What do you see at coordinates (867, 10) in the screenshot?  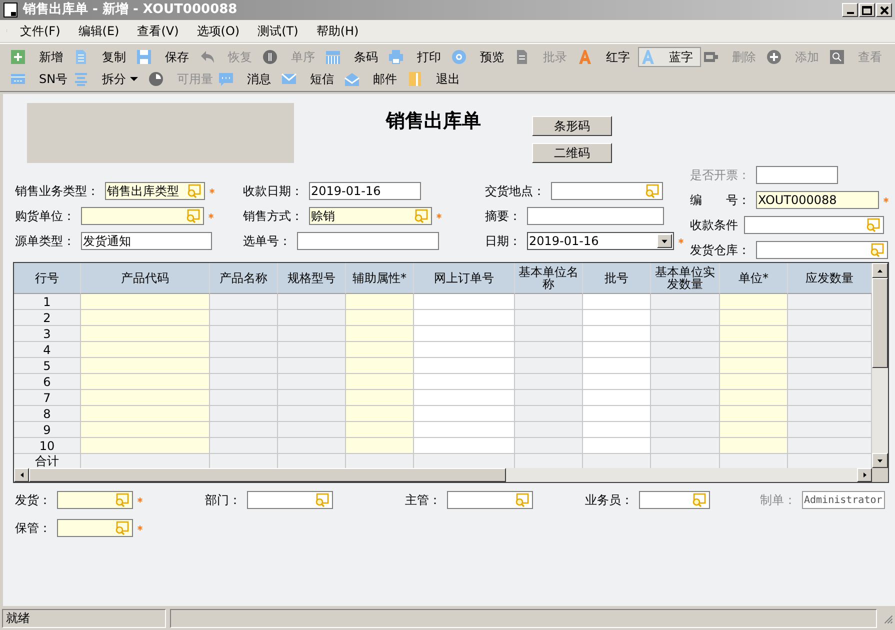 I see `maximize-button` at bounding box center [867, 10].